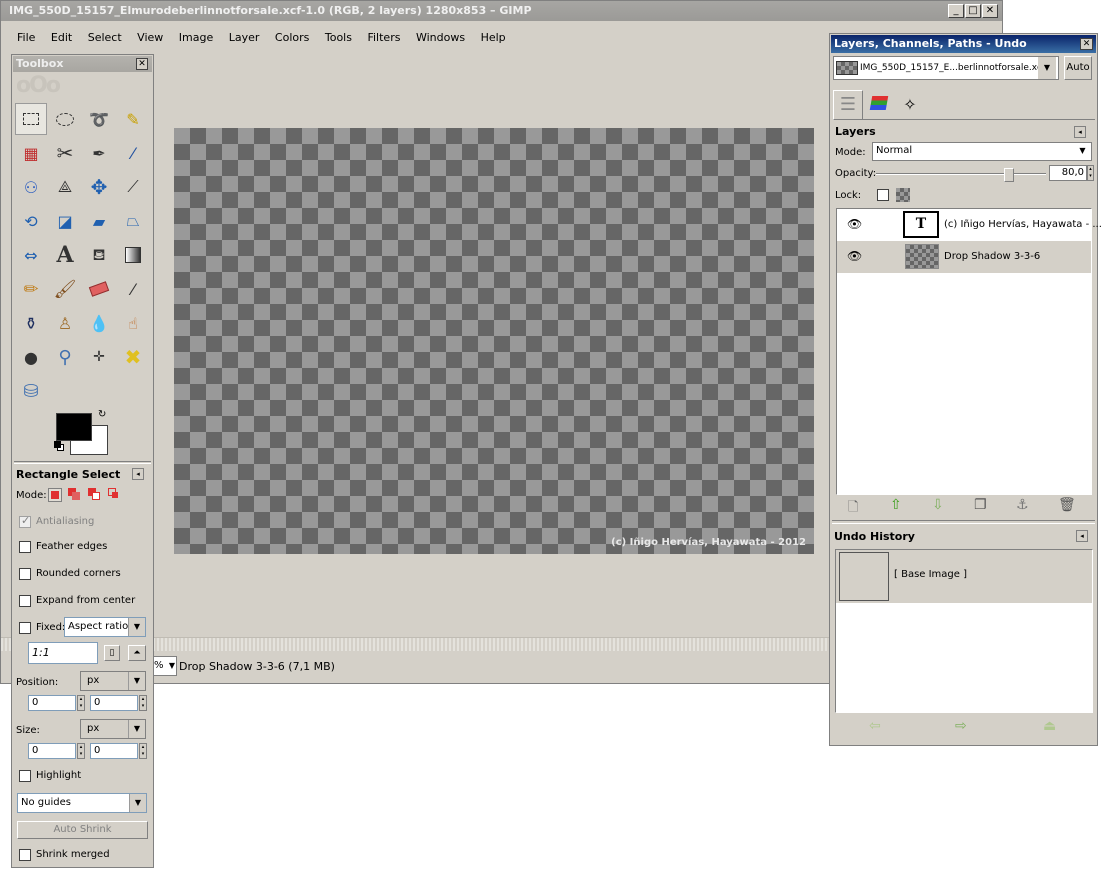 Image resolution: width=1102 pixels, height=871 pixels. I want to click on cage-icon: ⛁, so click(31, 391).